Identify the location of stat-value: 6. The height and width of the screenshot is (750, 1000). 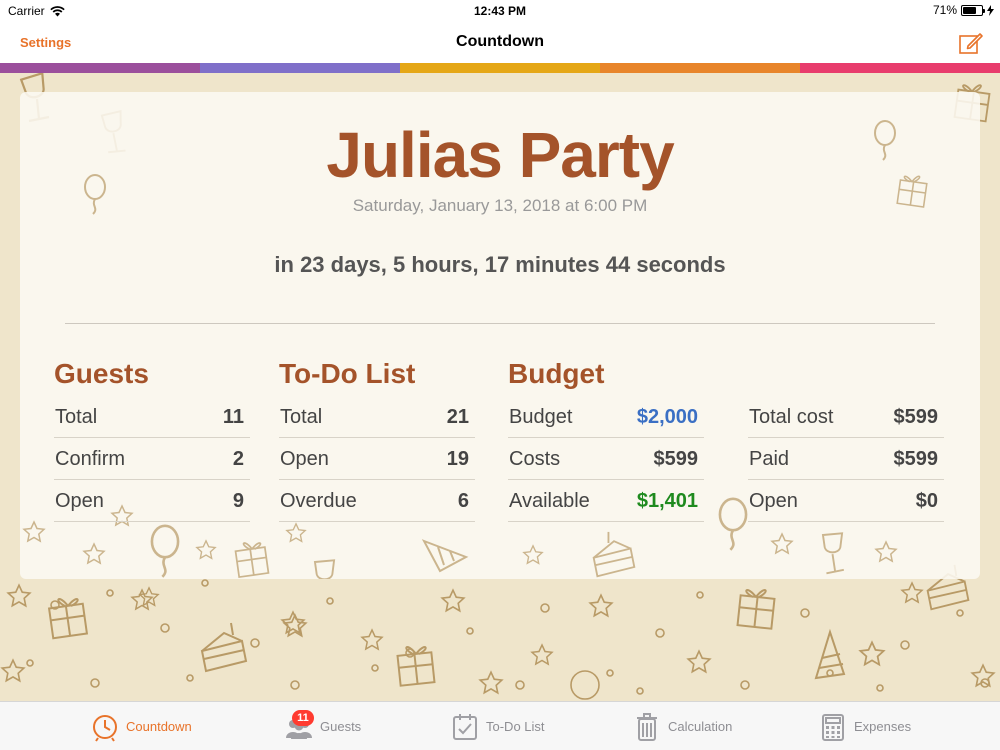
(463, 501).